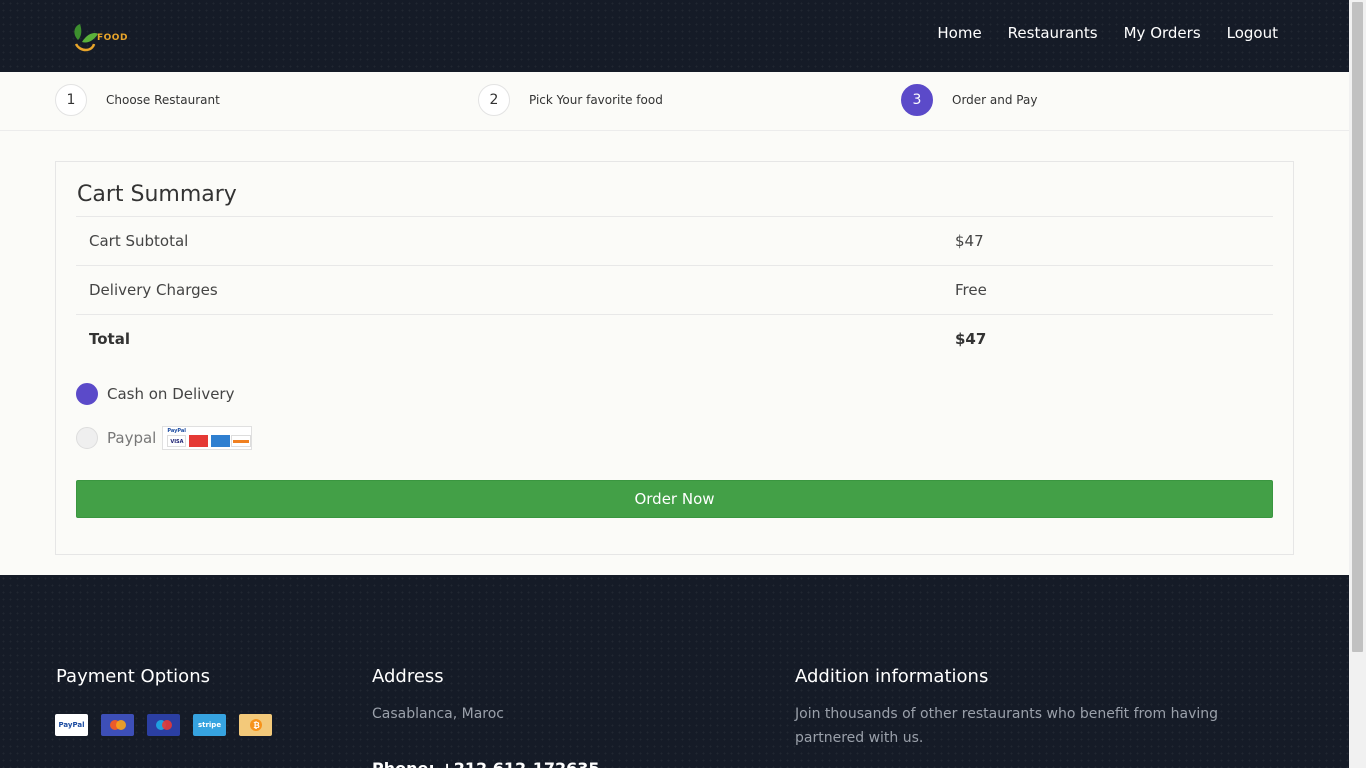  I want to click on nav-logout: Logout, so click(1252, 33).